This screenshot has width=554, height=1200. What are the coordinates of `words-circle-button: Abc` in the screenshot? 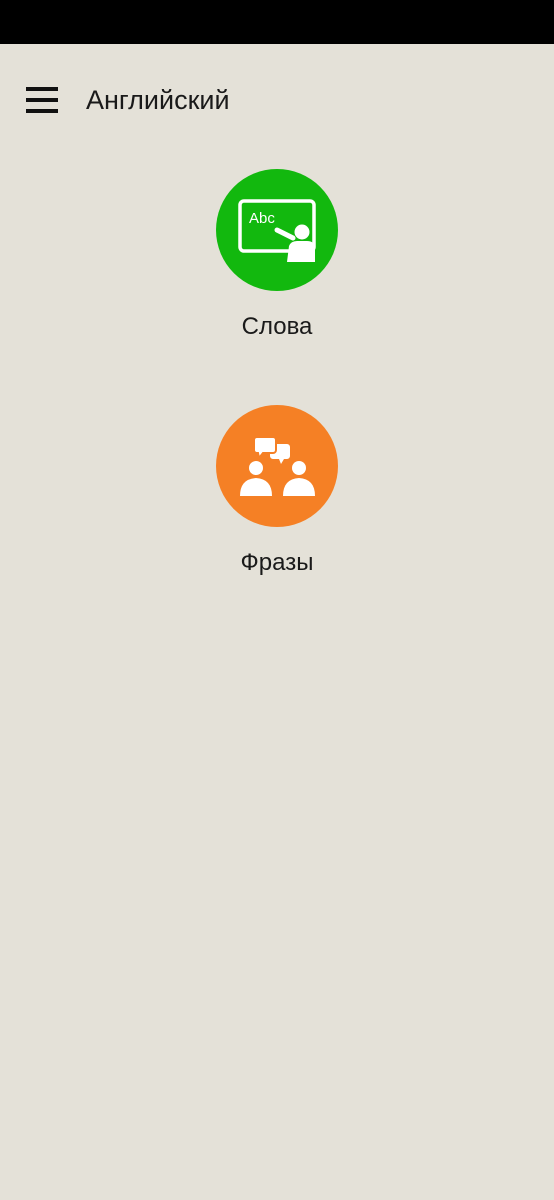 It's located at (277, 230).